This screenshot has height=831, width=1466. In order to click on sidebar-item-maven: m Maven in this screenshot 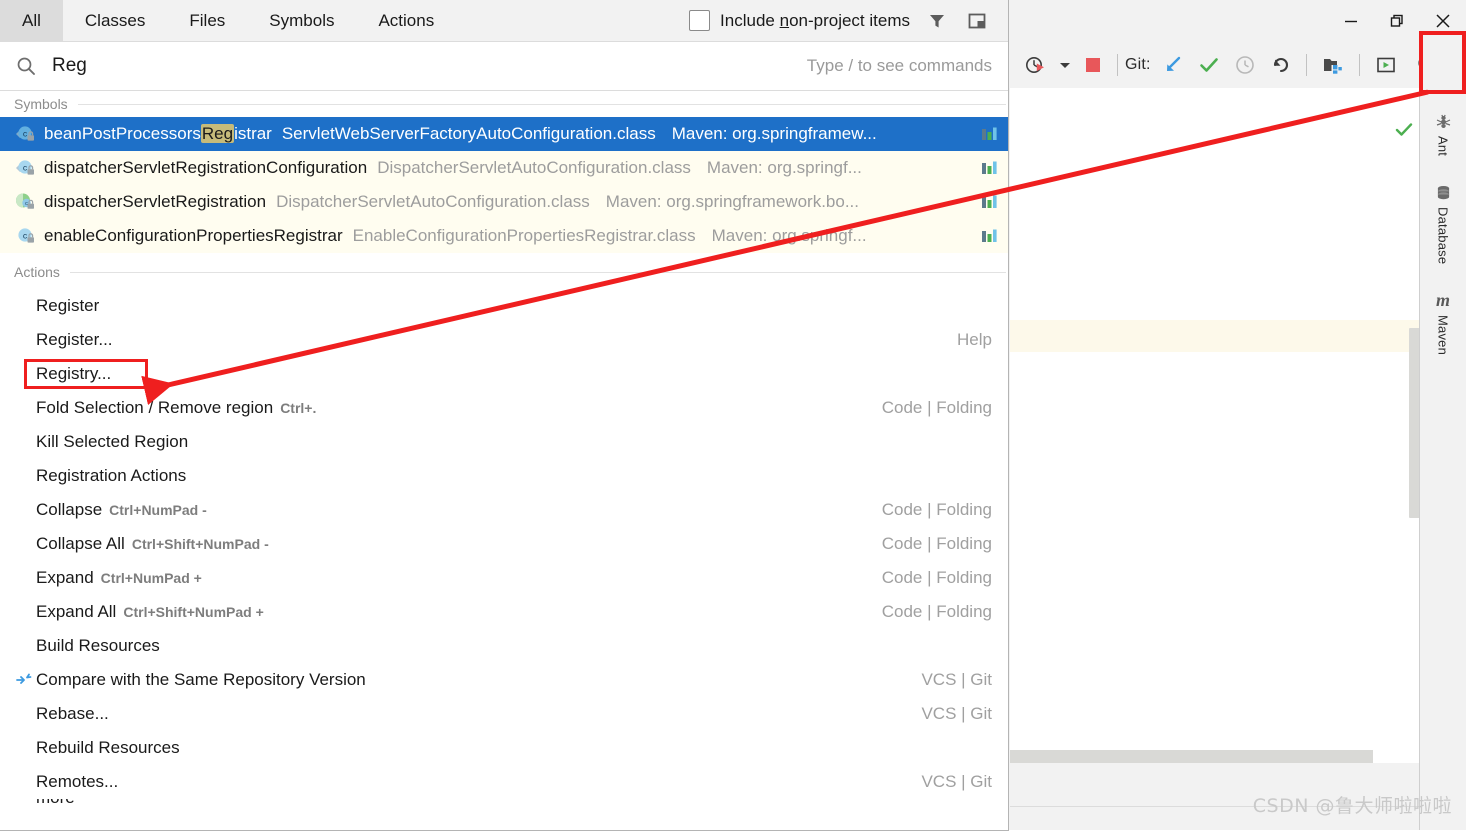, I will do `click(1443, 319)`.